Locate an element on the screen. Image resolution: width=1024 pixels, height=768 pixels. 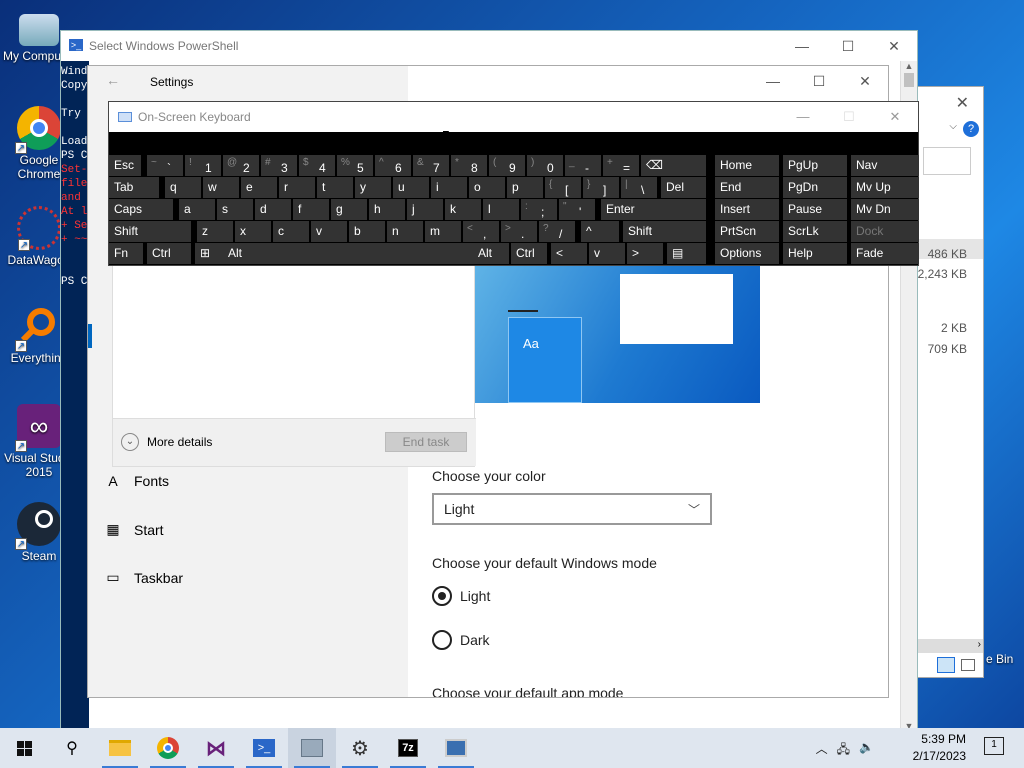
osk-key: Esc is located at coordinates (125, 165).